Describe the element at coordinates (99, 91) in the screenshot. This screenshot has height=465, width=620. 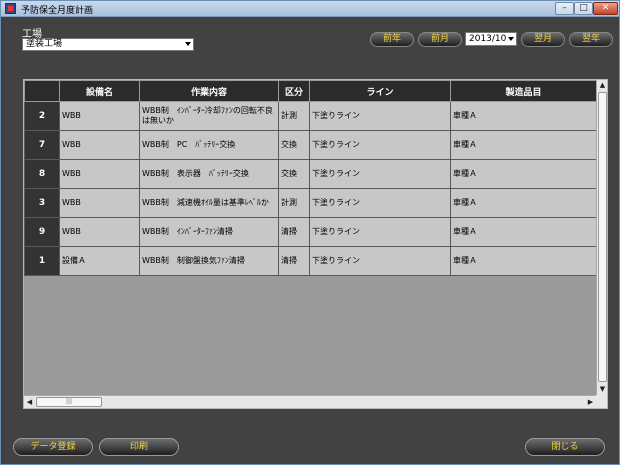
I see `column-header-equipment: 設備名` at that location.